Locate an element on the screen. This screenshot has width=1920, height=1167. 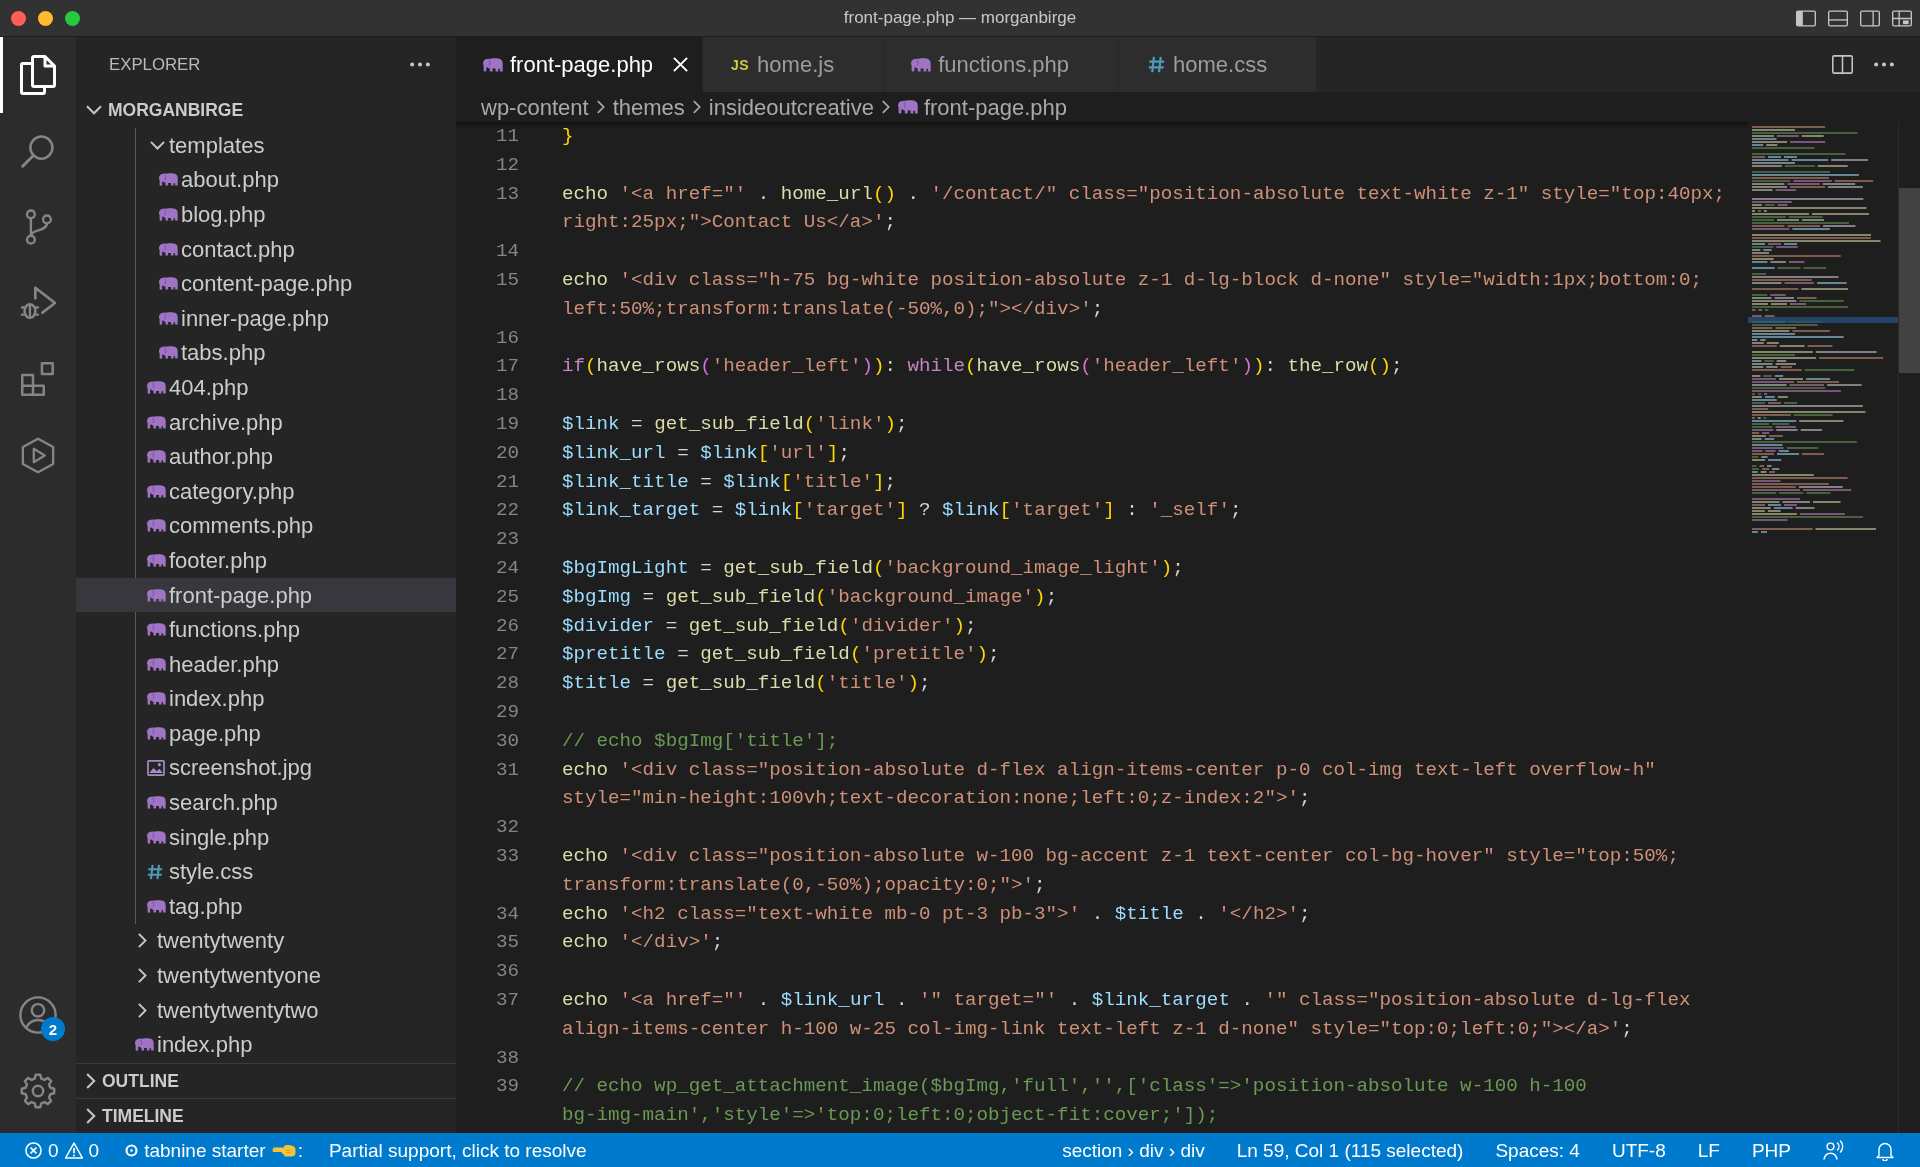
file-tree-item: header.php is located at coordinates (266, 664).